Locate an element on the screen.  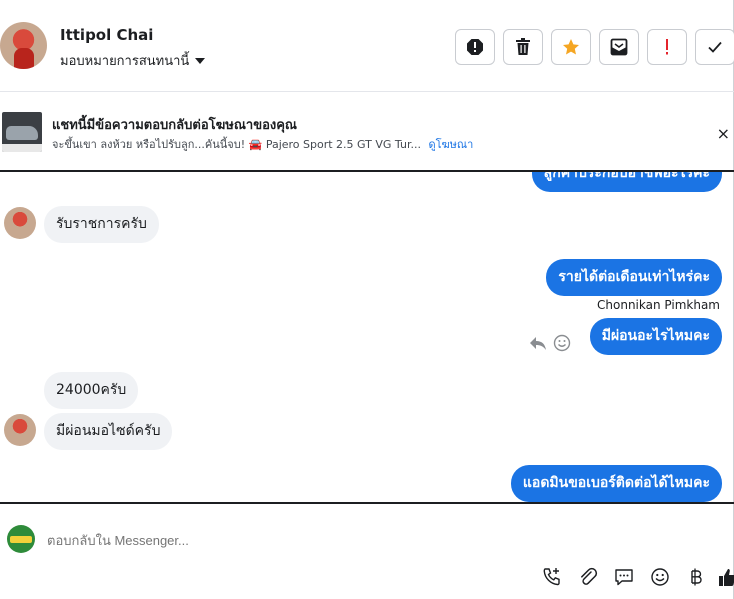
trash-icon is located at coordinates (523, 46).